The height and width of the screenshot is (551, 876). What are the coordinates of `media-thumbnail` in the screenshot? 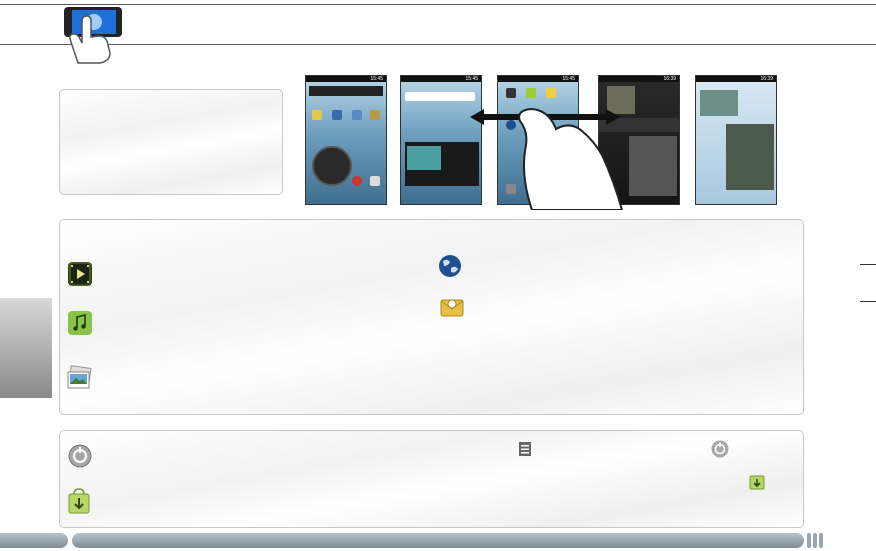 It's located at (424, 158).